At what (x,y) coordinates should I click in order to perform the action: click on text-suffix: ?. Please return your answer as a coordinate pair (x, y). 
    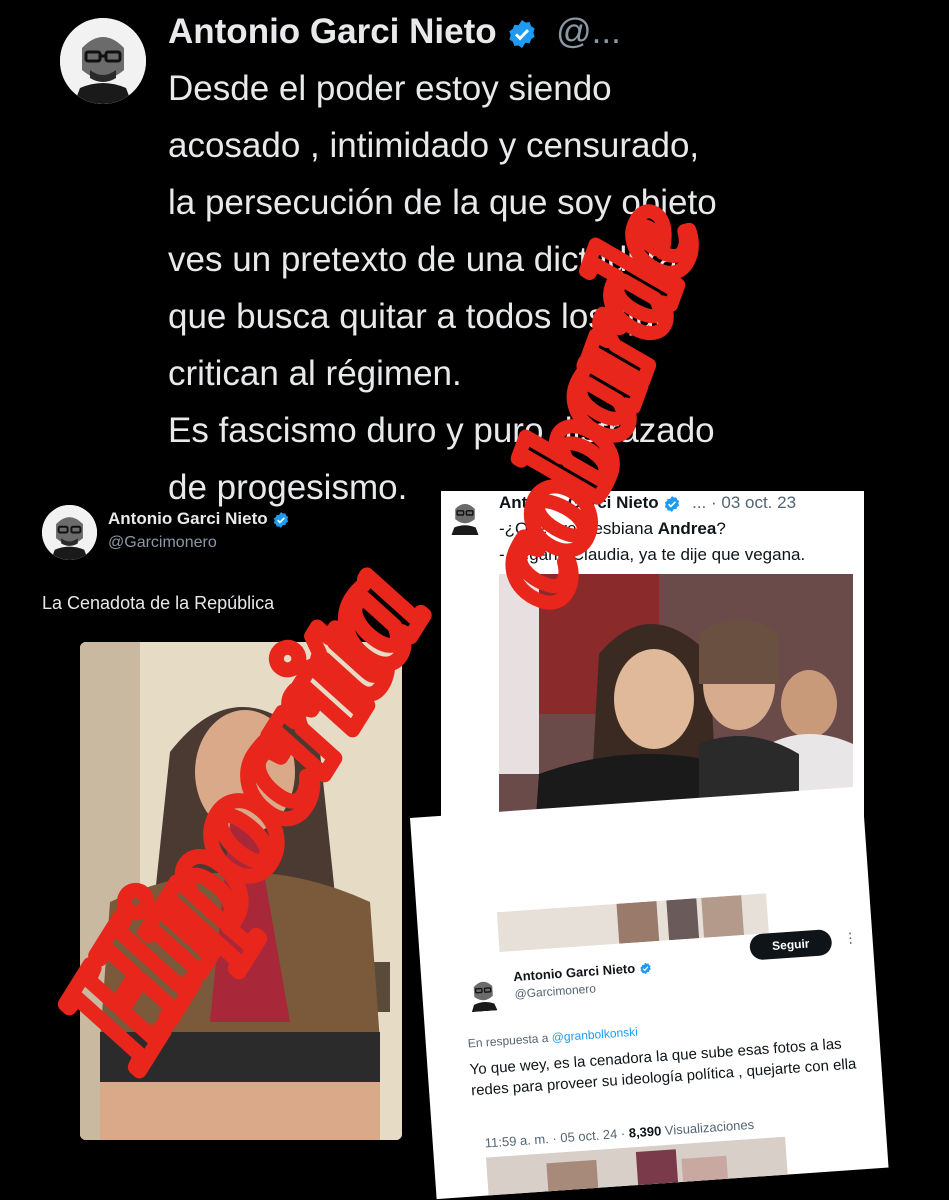
    Looking at the image, I should click on (721, 528).